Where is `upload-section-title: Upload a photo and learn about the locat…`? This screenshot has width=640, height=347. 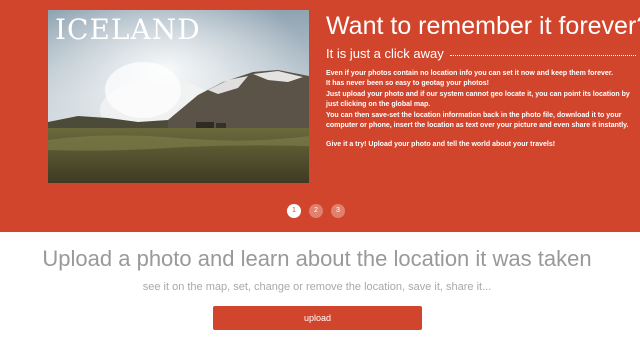
upload-section-title: Upload a photo and learn about the locat… is located at coordinates (317, 258).